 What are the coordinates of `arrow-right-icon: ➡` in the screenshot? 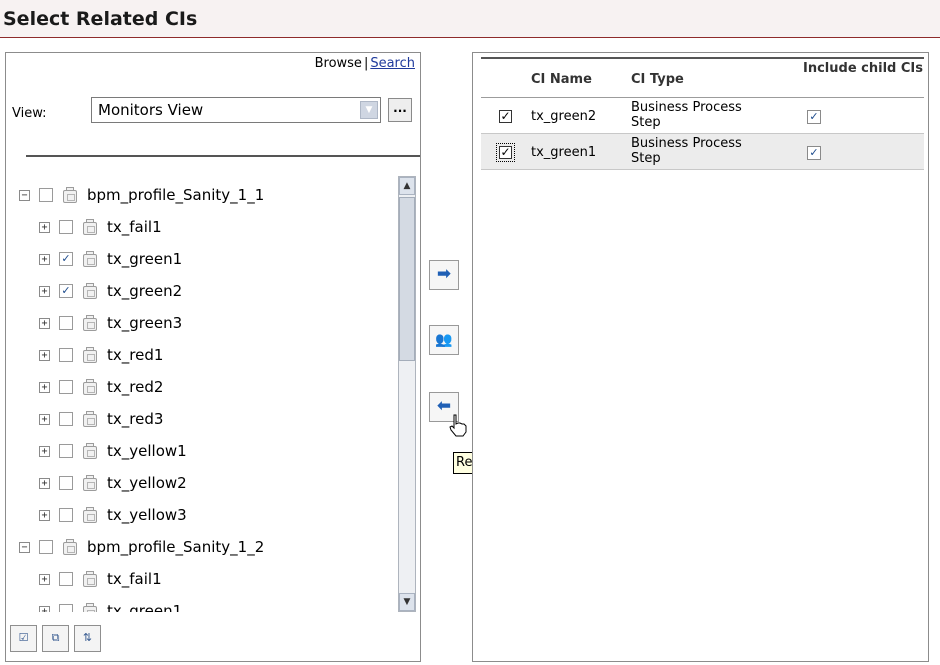 It's located at (444, 274).